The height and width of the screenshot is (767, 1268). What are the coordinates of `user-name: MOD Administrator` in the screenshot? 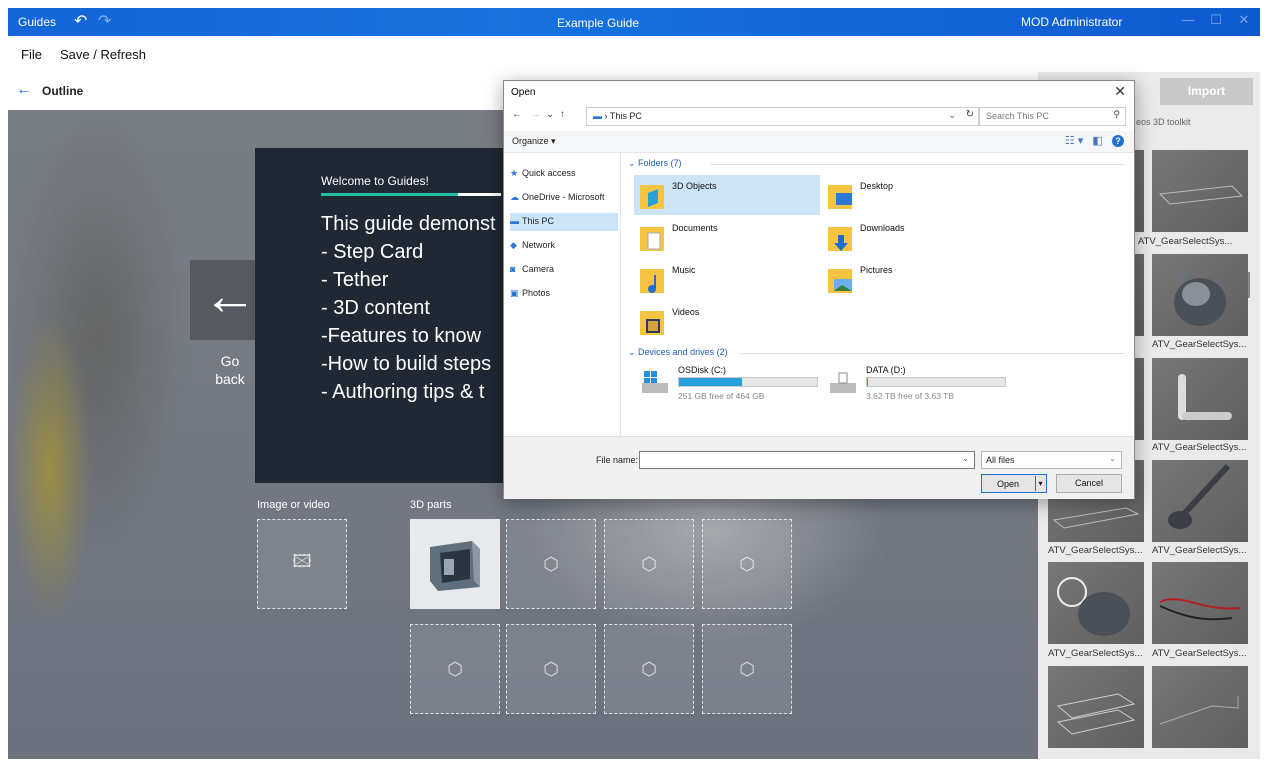 It's located at (1071, 22).